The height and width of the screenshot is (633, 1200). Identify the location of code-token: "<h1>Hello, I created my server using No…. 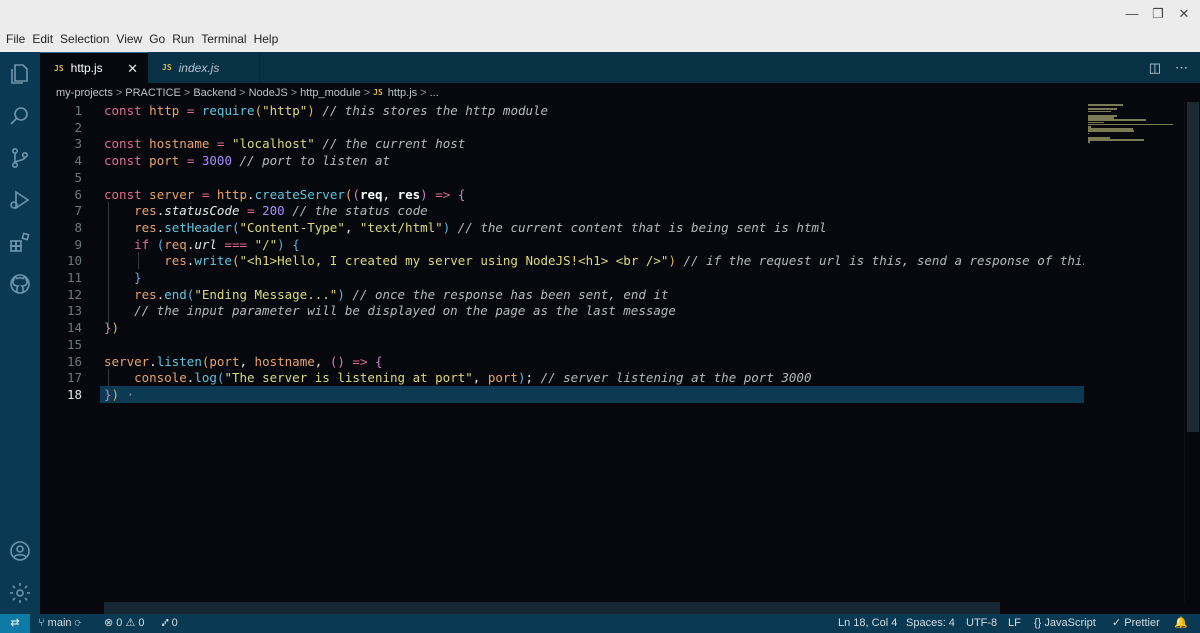
(454, 261).